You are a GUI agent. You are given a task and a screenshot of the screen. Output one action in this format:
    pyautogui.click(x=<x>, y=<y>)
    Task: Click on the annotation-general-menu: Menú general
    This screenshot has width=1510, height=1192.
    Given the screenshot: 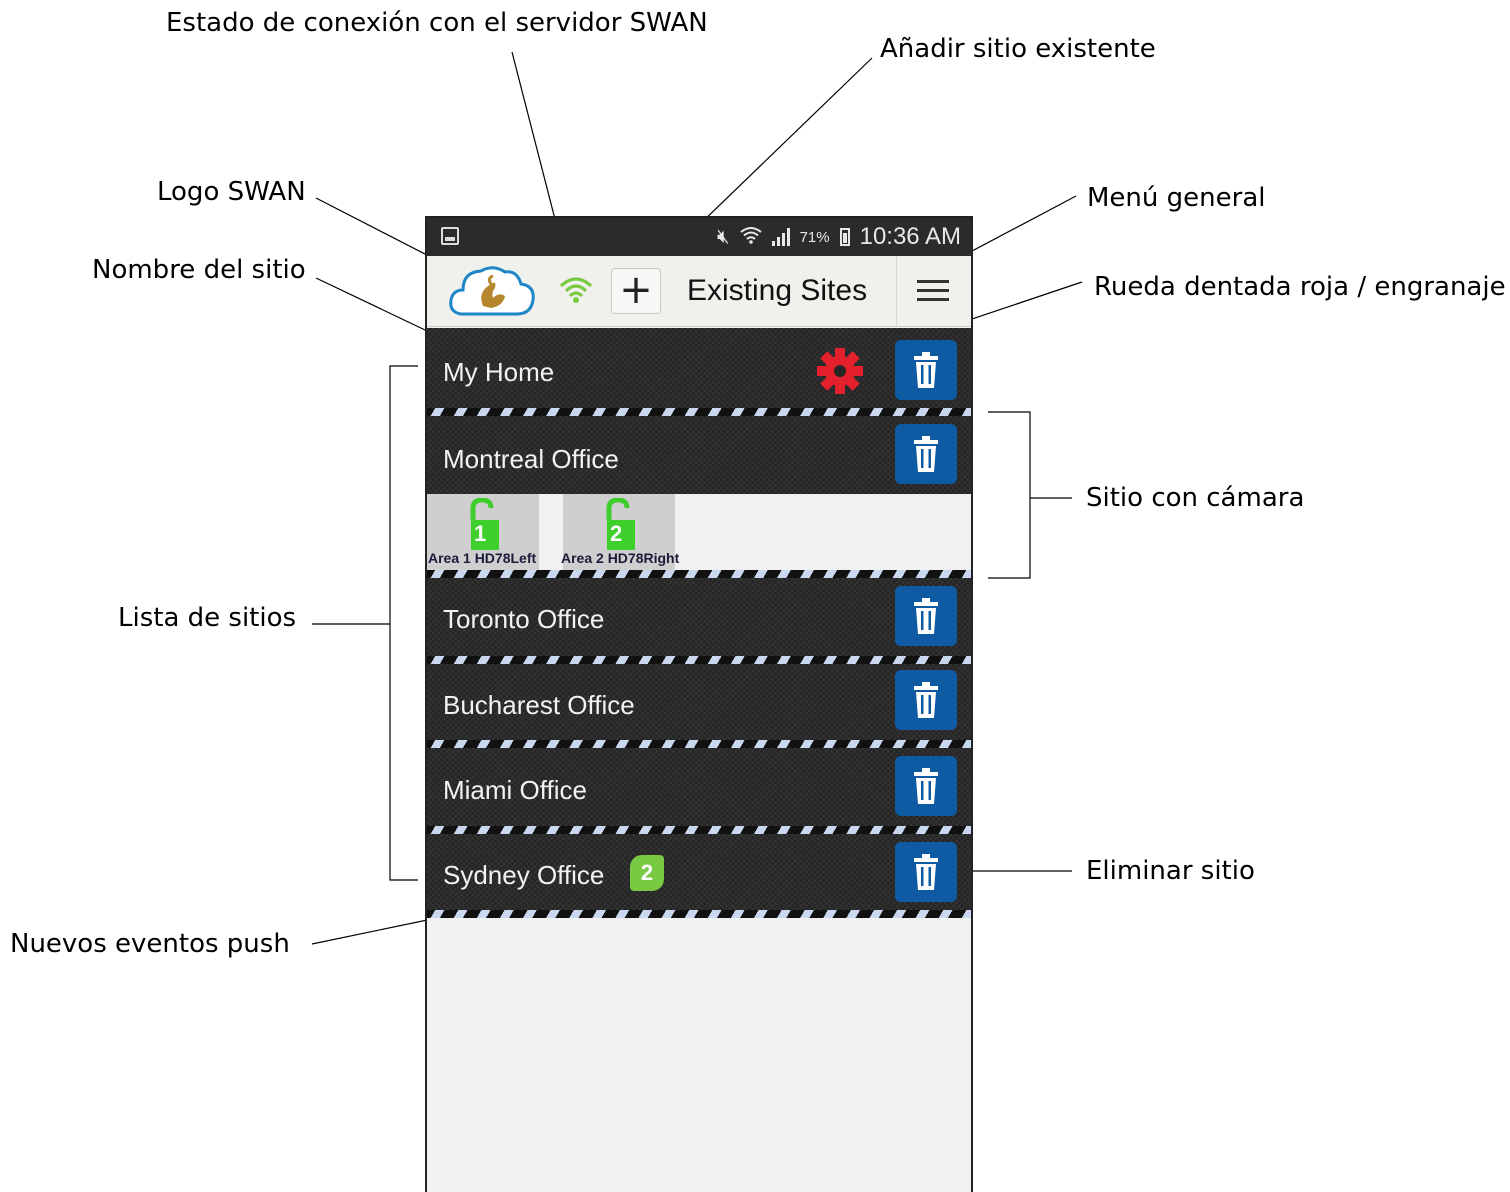 What is the action you would take?
    pyautogui.click(x=1176, y=198)
    